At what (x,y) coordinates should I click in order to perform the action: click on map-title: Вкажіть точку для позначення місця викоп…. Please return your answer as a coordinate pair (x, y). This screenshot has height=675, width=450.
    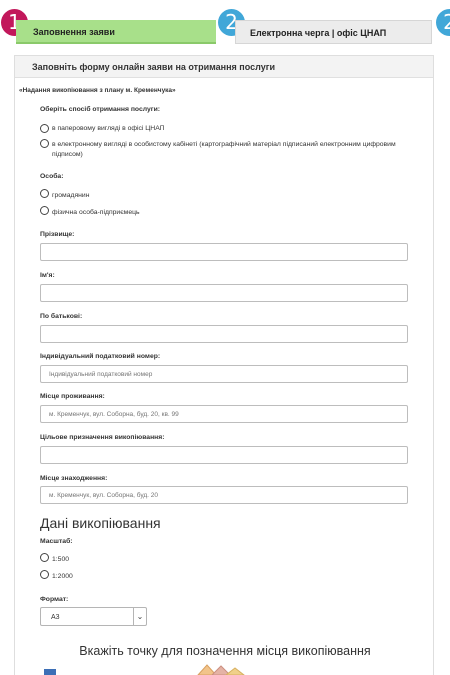
    Looking at the image, I should click on (225, 651).